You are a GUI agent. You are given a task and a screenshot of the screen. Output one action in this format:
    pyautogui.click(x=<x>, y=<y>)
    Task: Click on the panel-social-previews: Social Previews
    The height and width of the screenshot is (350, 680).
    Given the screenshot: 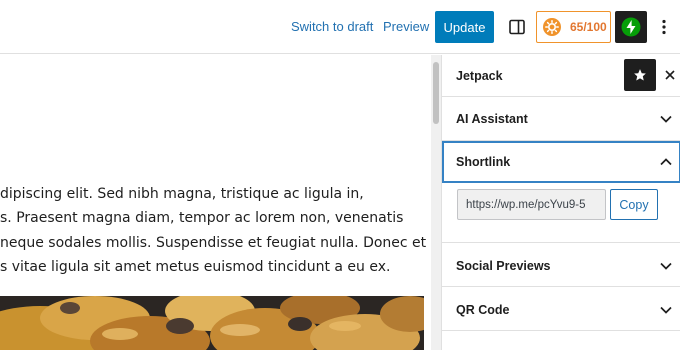 What is the action you would take?
    pyautogui.click(x=561, y=265)
    